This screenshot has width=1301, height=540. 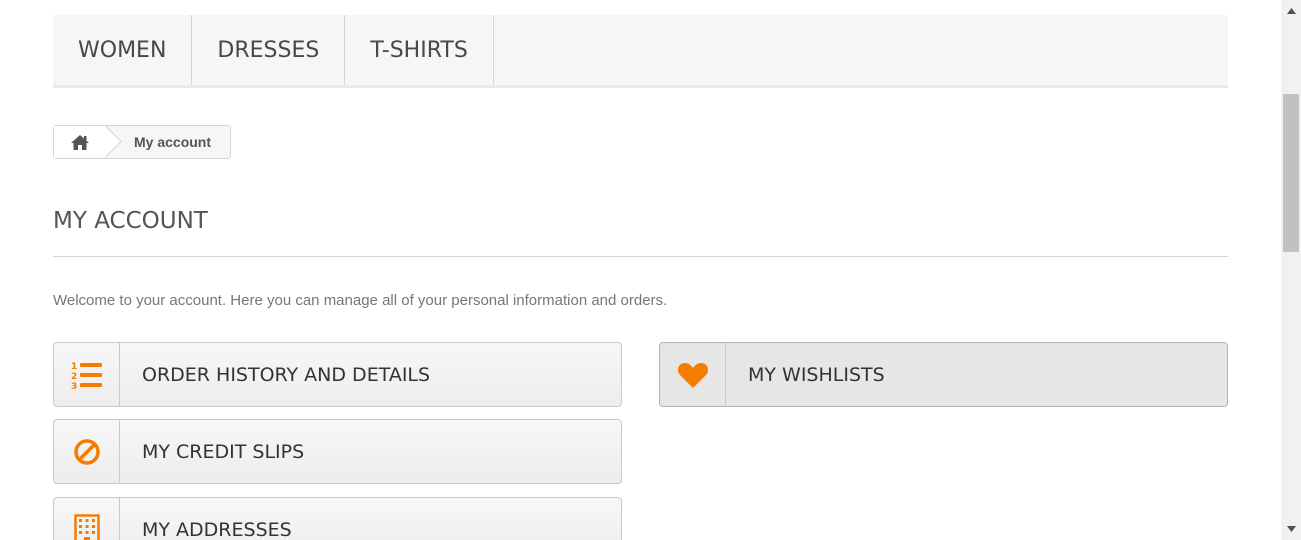 I want to click on credit-slips-label: MY CREDIT SLIPS, so click(x=223, y=451).